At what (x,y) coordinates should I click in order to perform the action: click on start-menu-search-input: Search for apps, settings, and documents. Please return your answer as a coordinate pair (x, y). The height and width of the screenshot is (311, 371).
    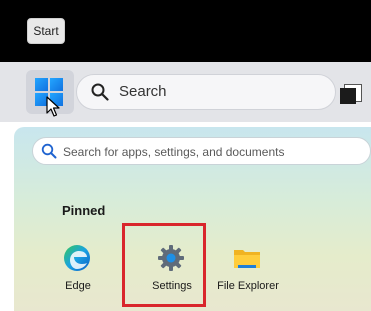
    Looking at the image, I should click on (201, 151).